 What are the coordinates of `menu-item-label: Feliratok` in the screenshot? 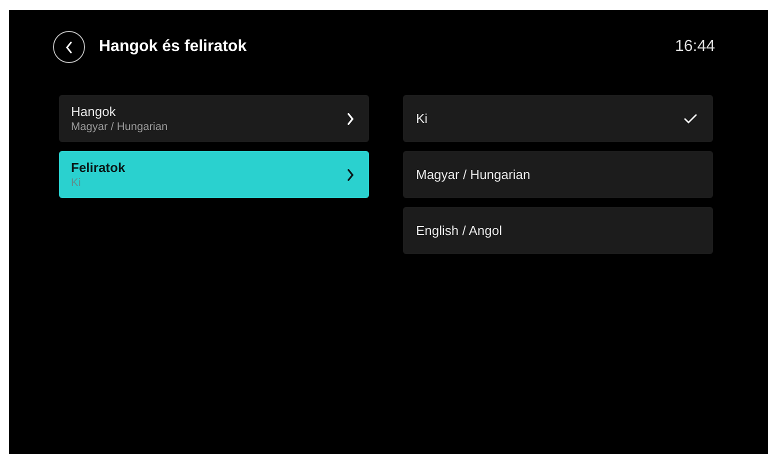 It's located at (98, 167).